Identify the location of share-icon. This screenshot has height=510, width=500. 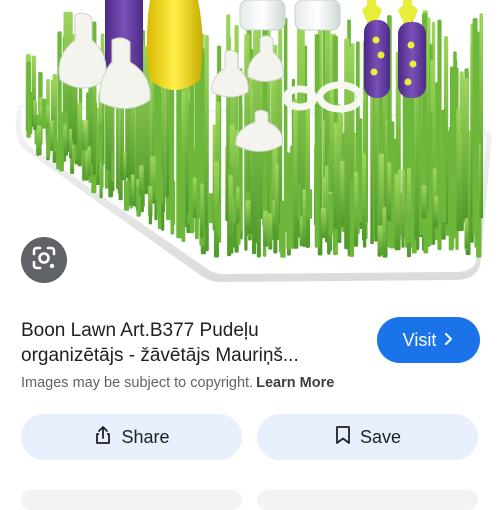
(103, 437).